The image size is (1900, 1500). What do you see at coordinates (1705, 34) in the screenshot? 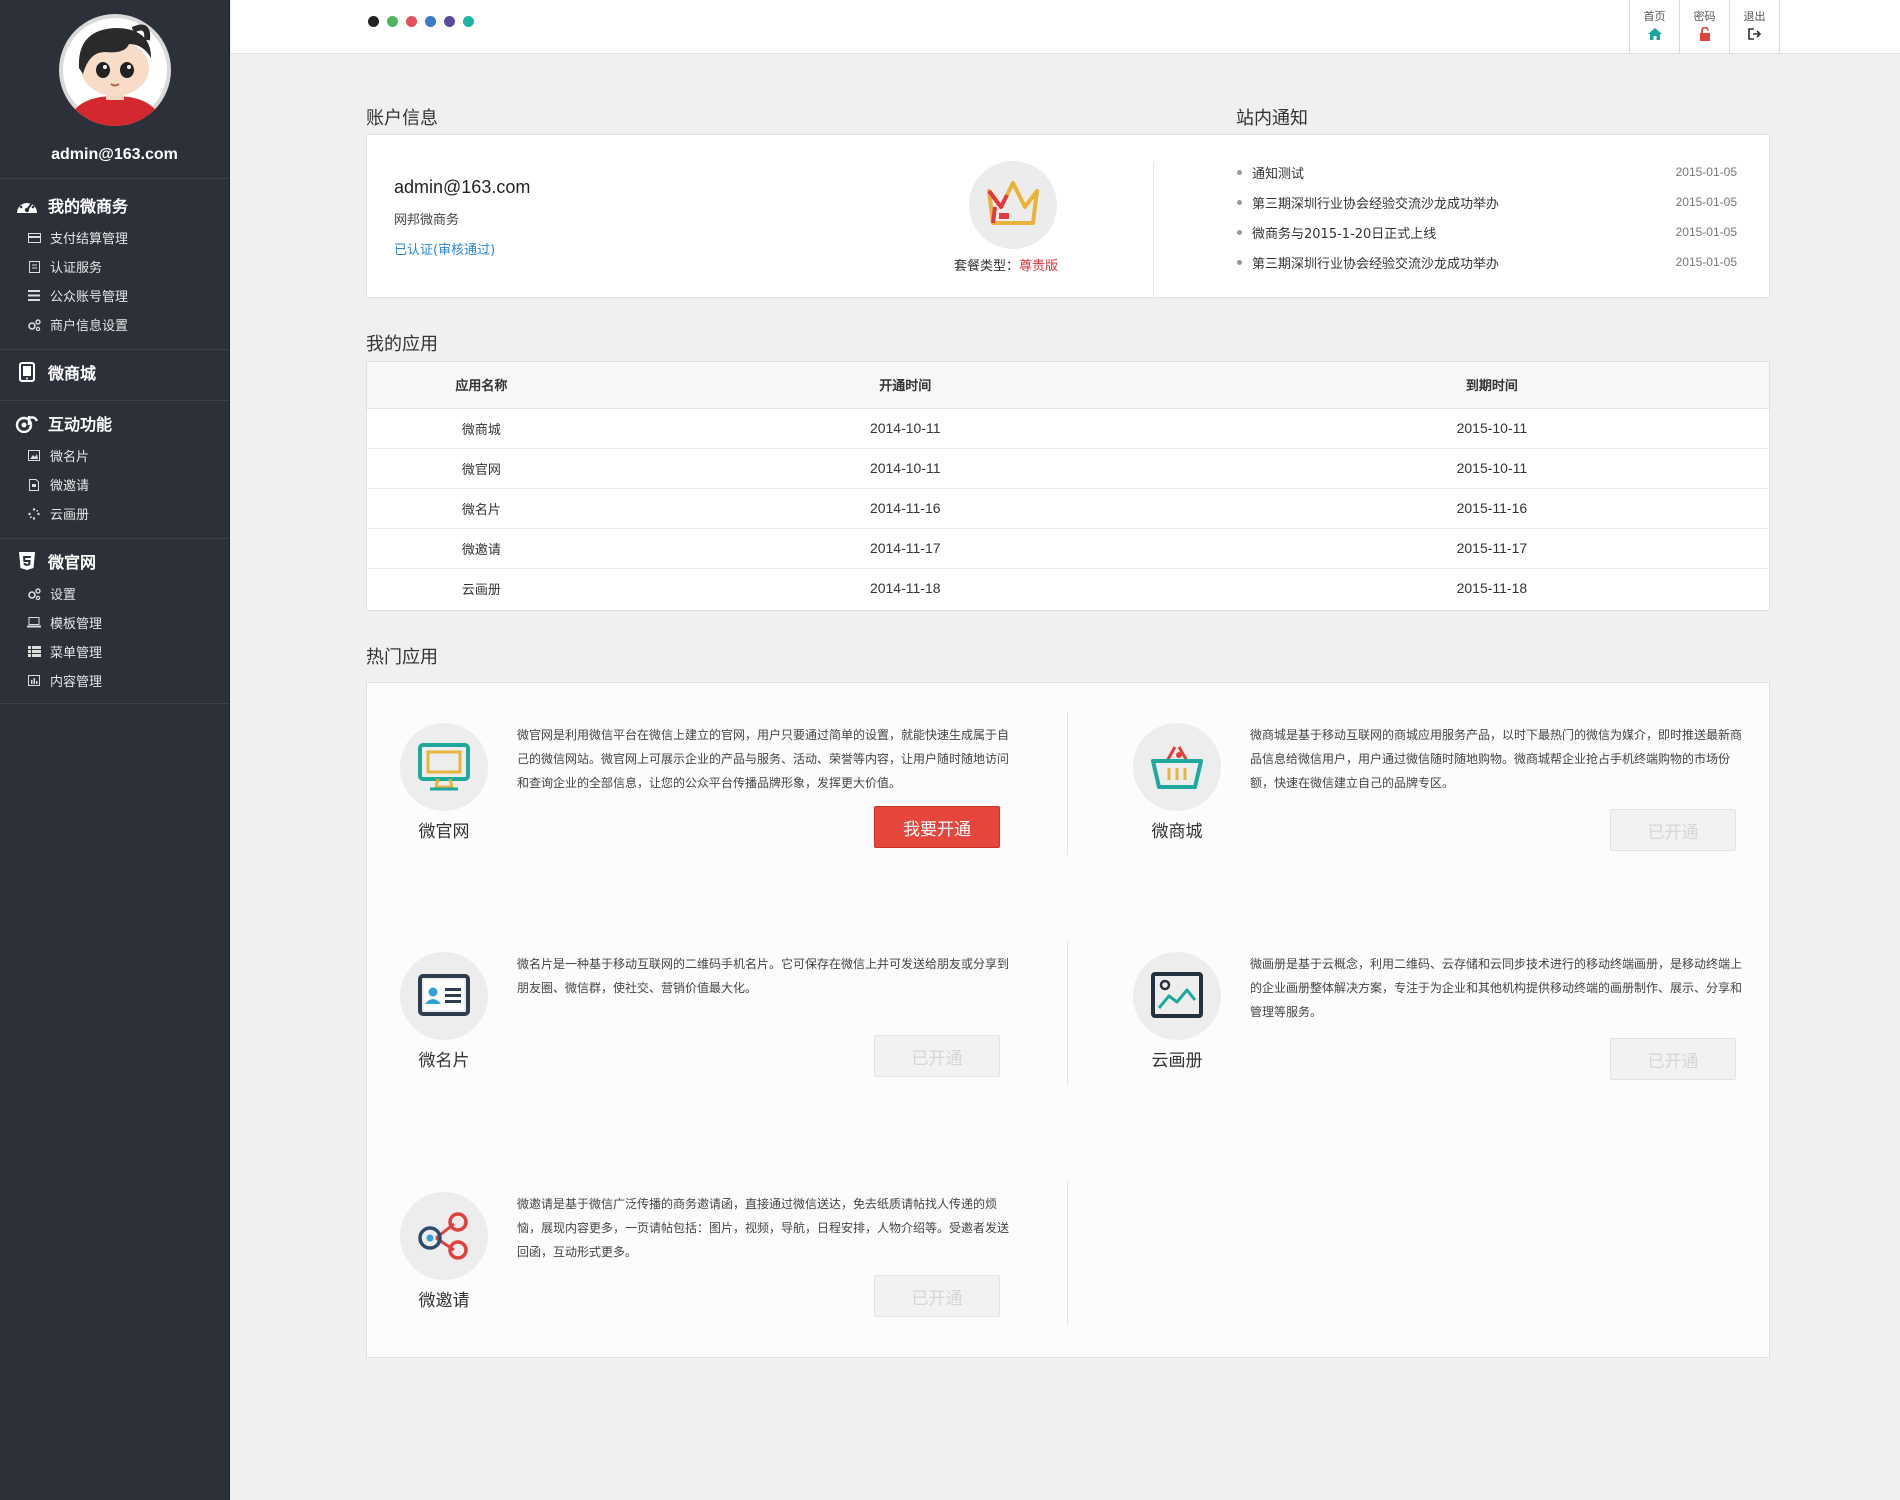
I see `unlock-icon` at bounding box center [1705, 34].